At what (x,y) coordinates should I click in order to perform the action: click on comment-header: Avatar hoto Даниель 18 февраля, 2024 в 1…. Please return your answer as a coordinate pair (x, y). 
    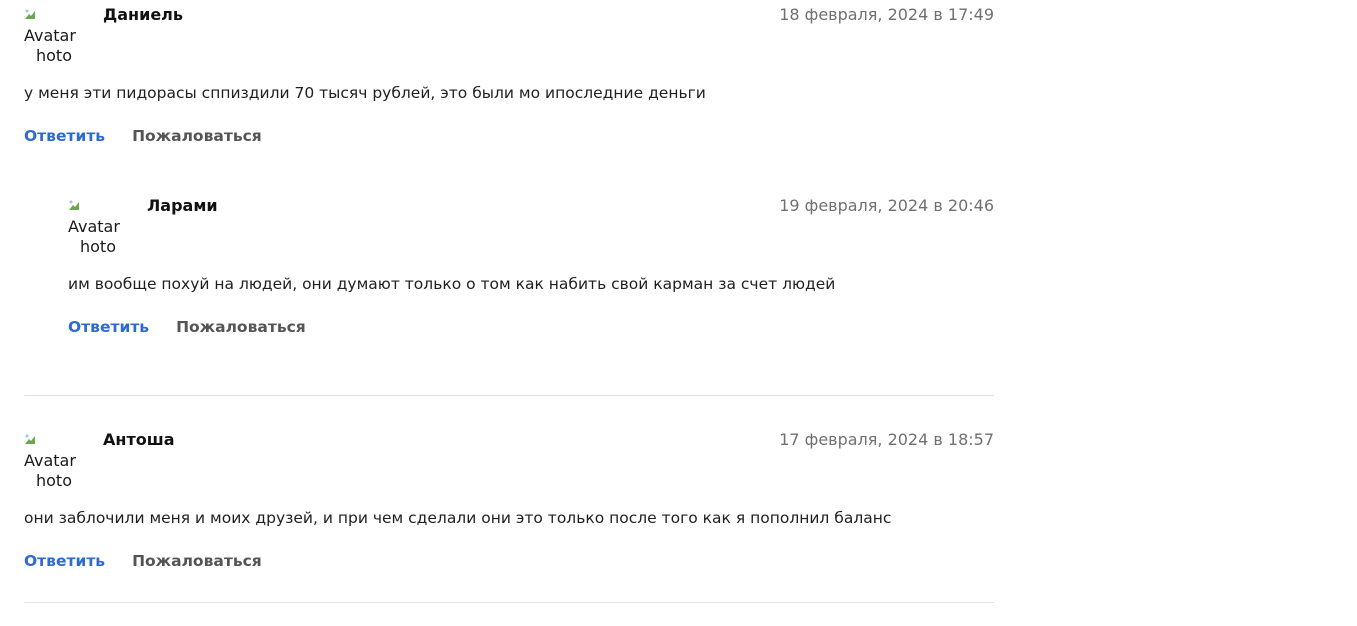
    Looking at the image, I should click on (509, 31).